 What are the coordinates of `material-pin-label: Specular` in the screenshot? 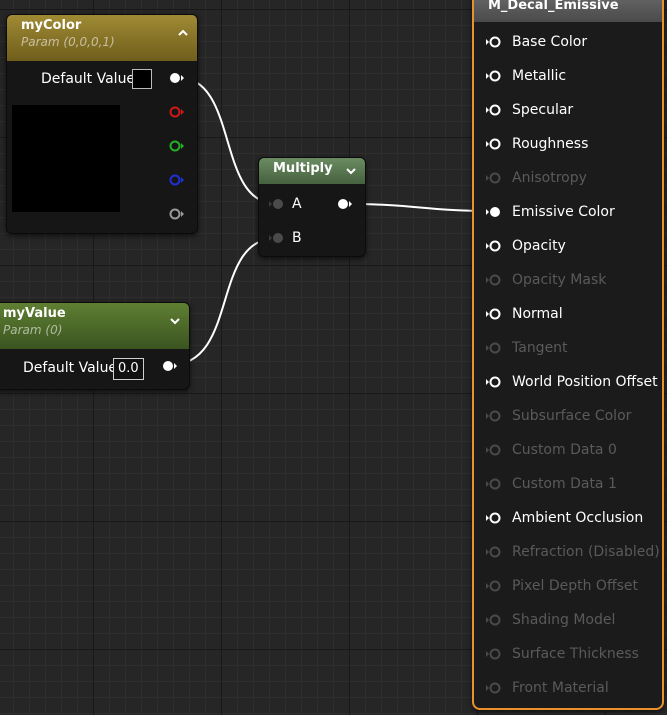 It's located at (543, 110).